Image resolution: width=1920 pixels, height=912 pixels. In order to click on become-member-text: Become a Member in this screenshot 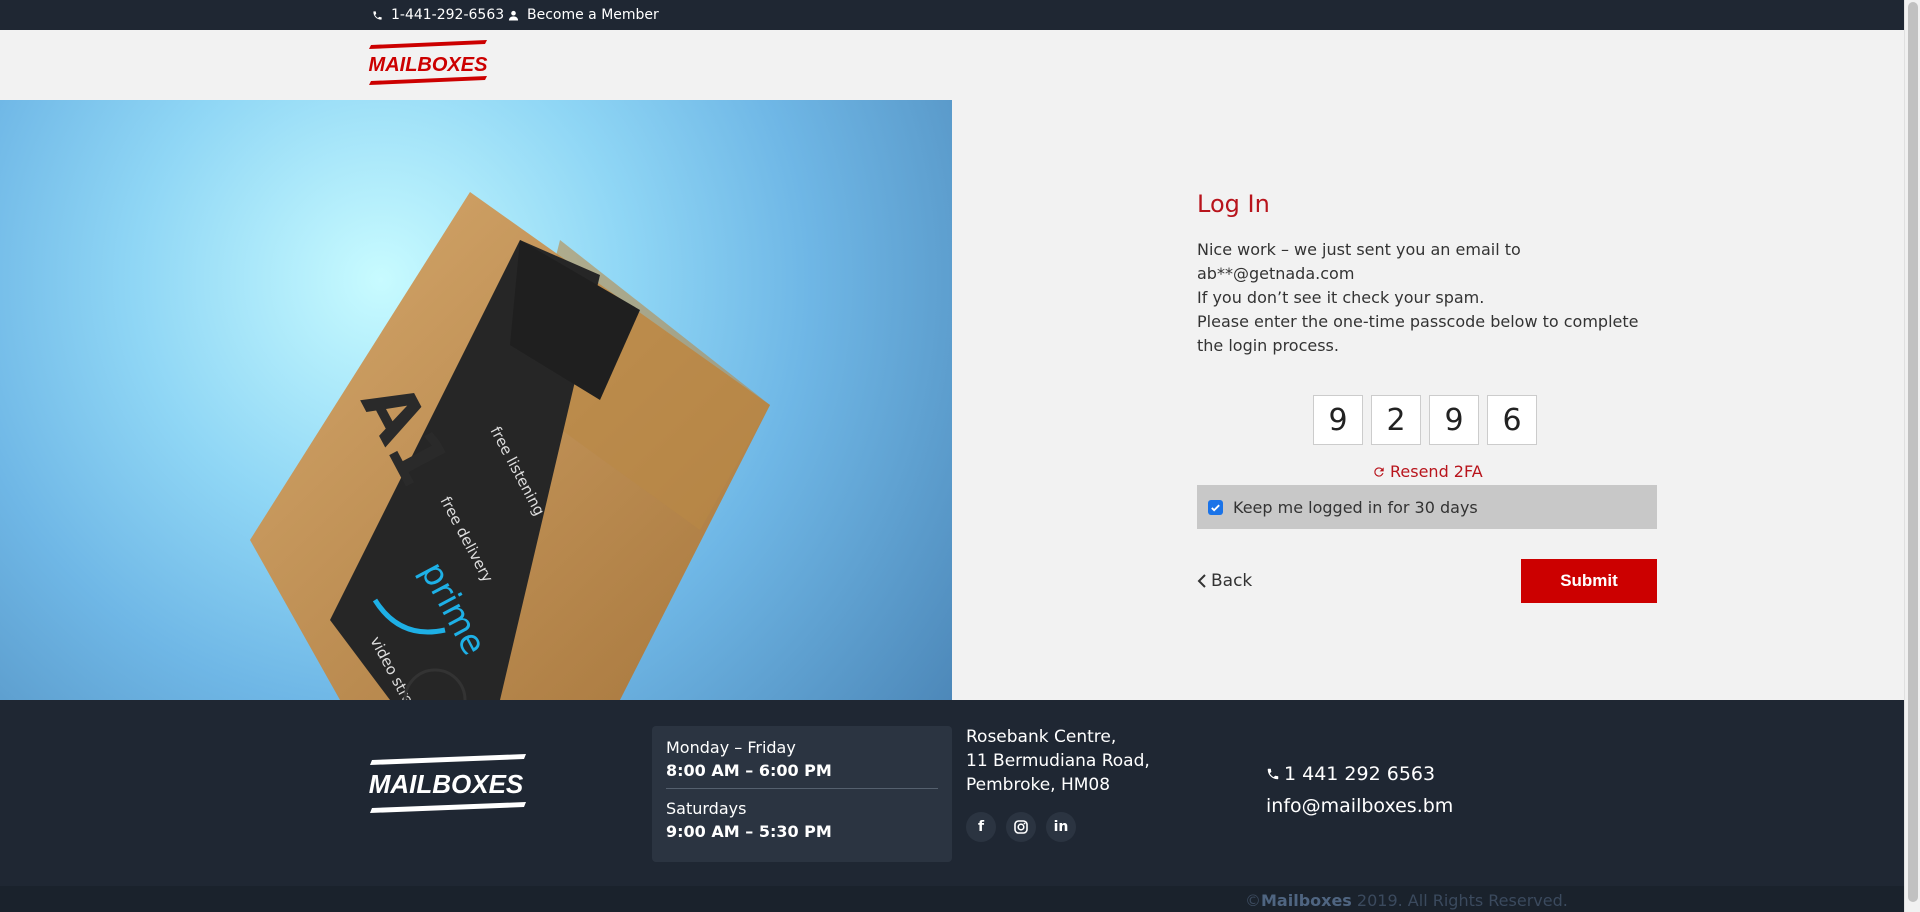, I will do `click(593, 15)`.